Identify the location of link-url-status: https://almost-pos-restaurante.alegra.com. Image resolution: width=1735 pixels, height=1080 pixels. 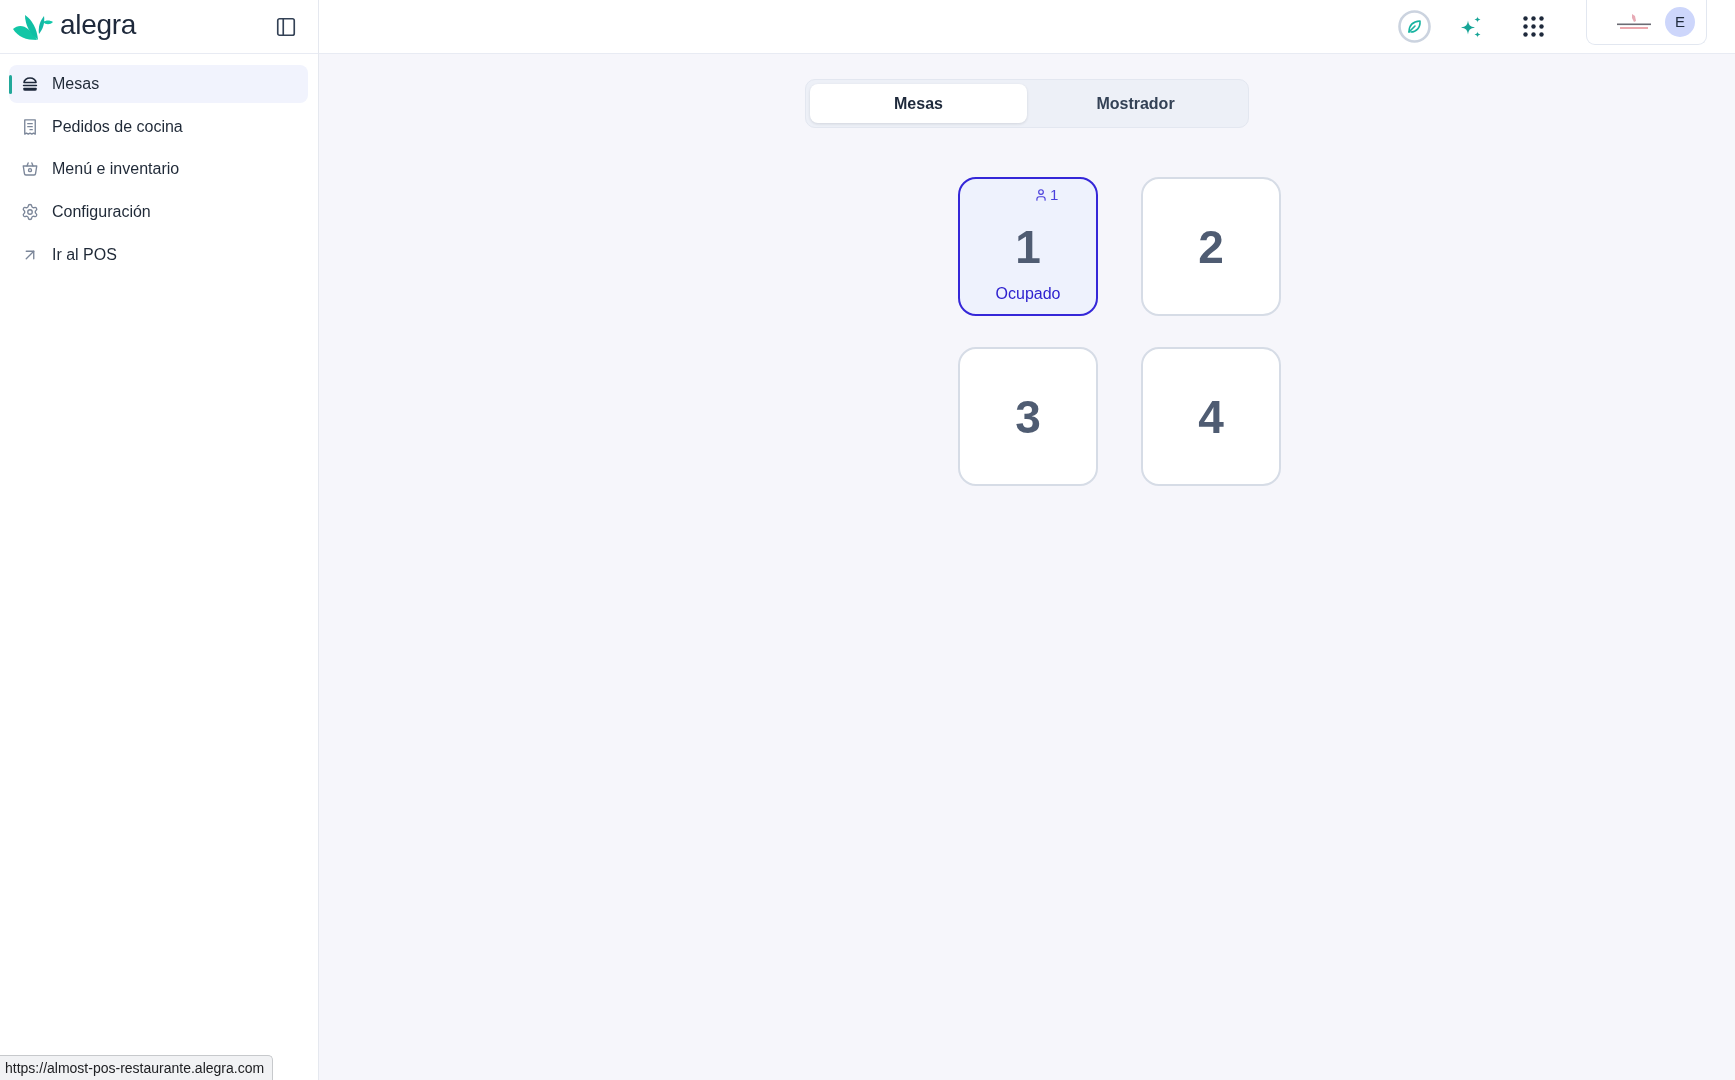
(137, 1067).